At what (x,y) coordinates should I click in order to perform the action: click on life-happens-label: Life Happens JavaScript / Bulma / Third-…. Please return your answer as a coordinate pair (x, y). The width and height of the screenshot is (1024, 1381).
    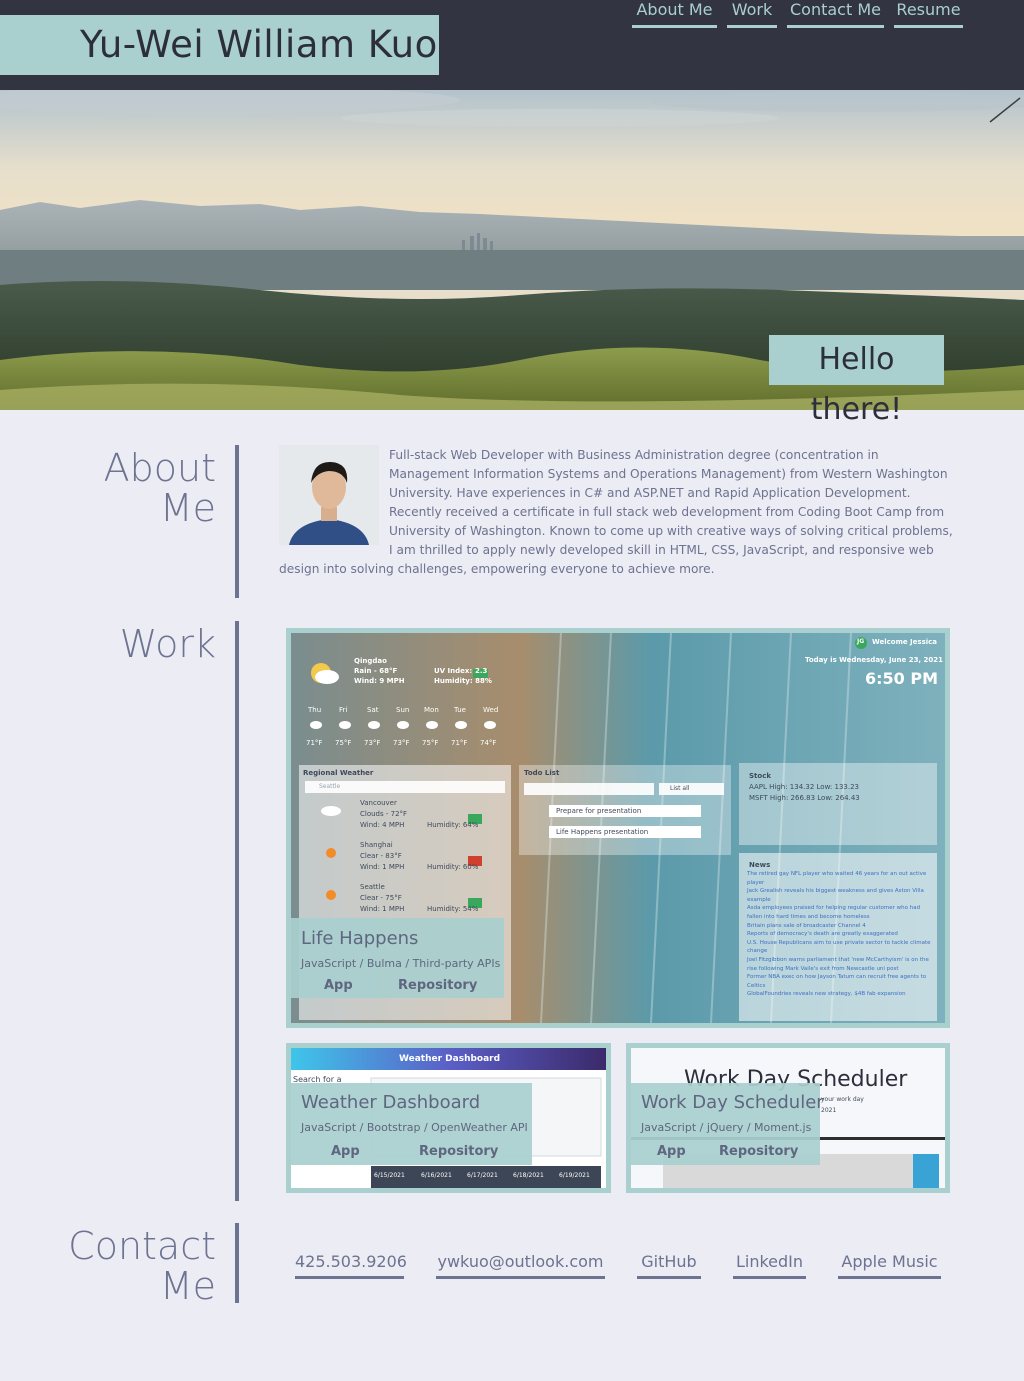
    Looking at the image, I should click on (395, 958).